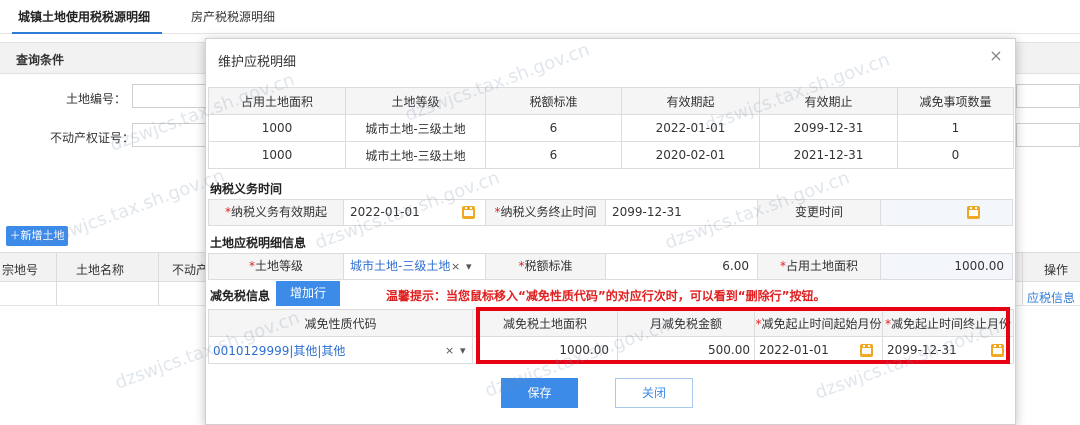 This screenshot has width=1080, height=425. What do you see at coordinates (690, 101) in the screenshot?
I see `th-valid-from: 有效期起` at bounding box center [690, 101].